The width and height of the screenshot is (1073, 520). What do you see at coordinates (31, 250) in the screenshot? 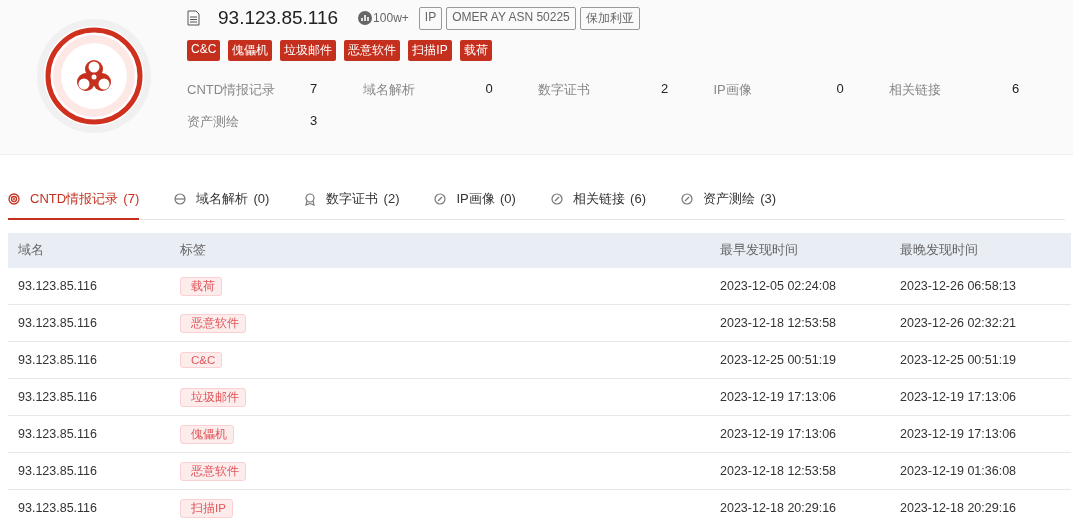
I see `column-header: 域名` at bounding box center [31, 250].